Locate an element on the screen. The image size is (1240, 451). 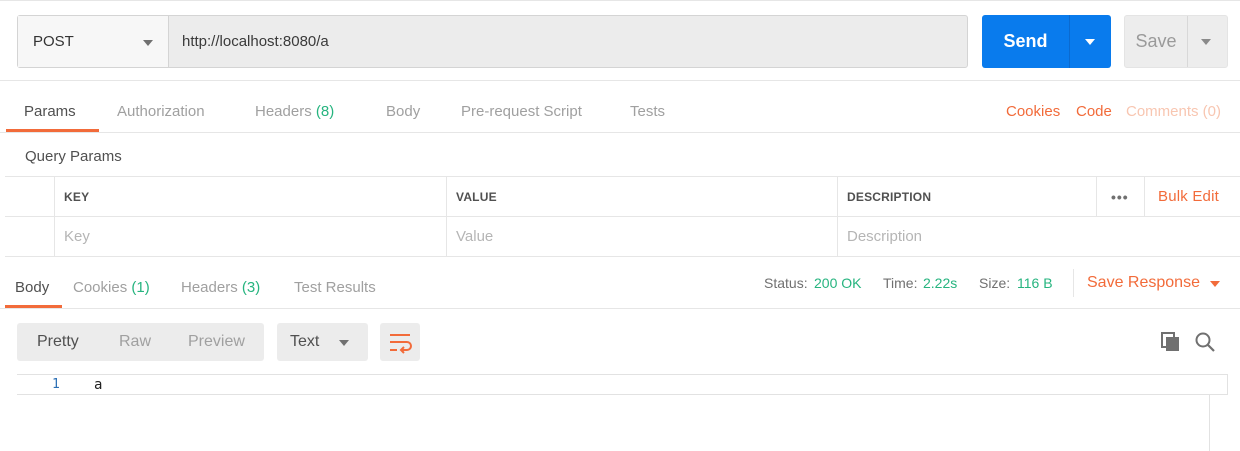
save-button: Save is located at coordinates (1176, 41).